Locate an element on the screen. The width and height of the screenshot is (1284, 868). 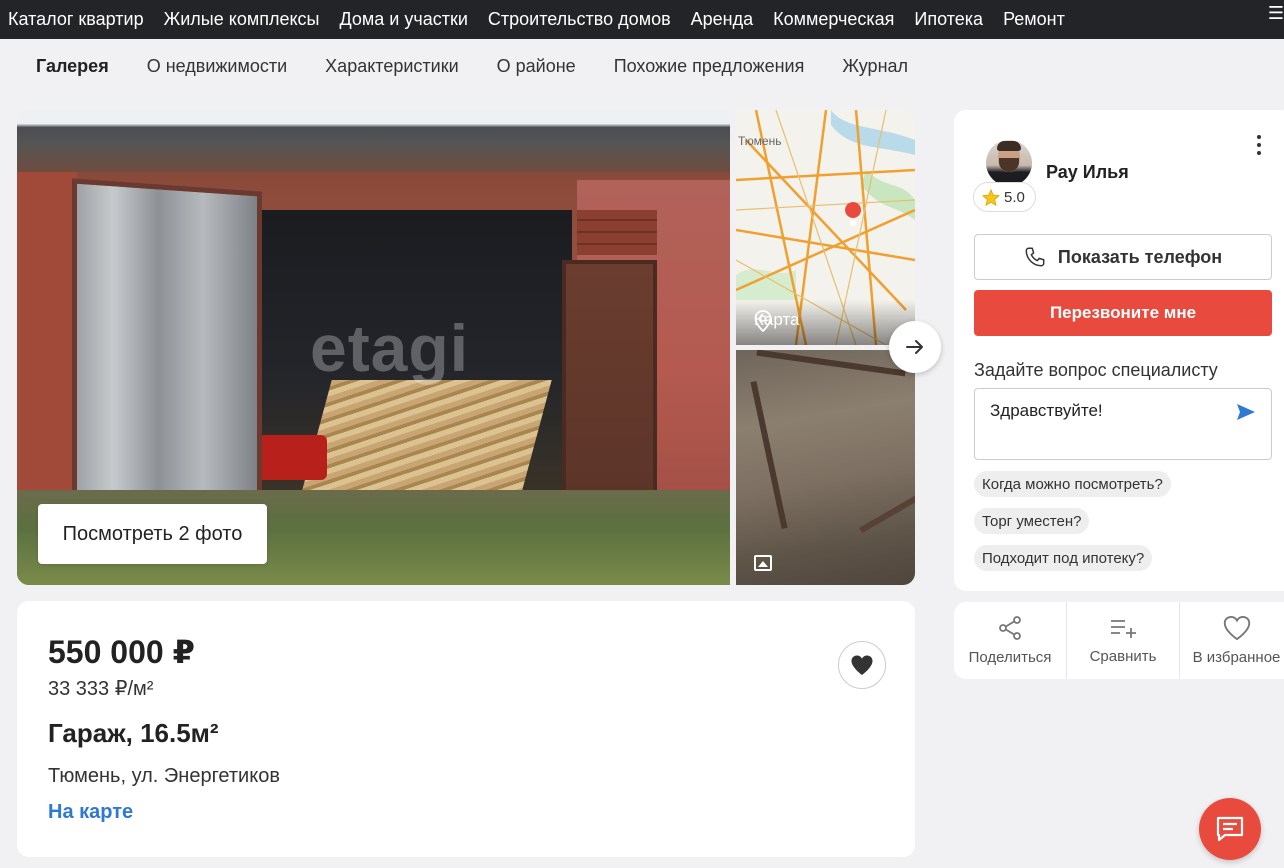
view-photos-button: Посмотреть 2 фото is located at coordinates (152, 534).